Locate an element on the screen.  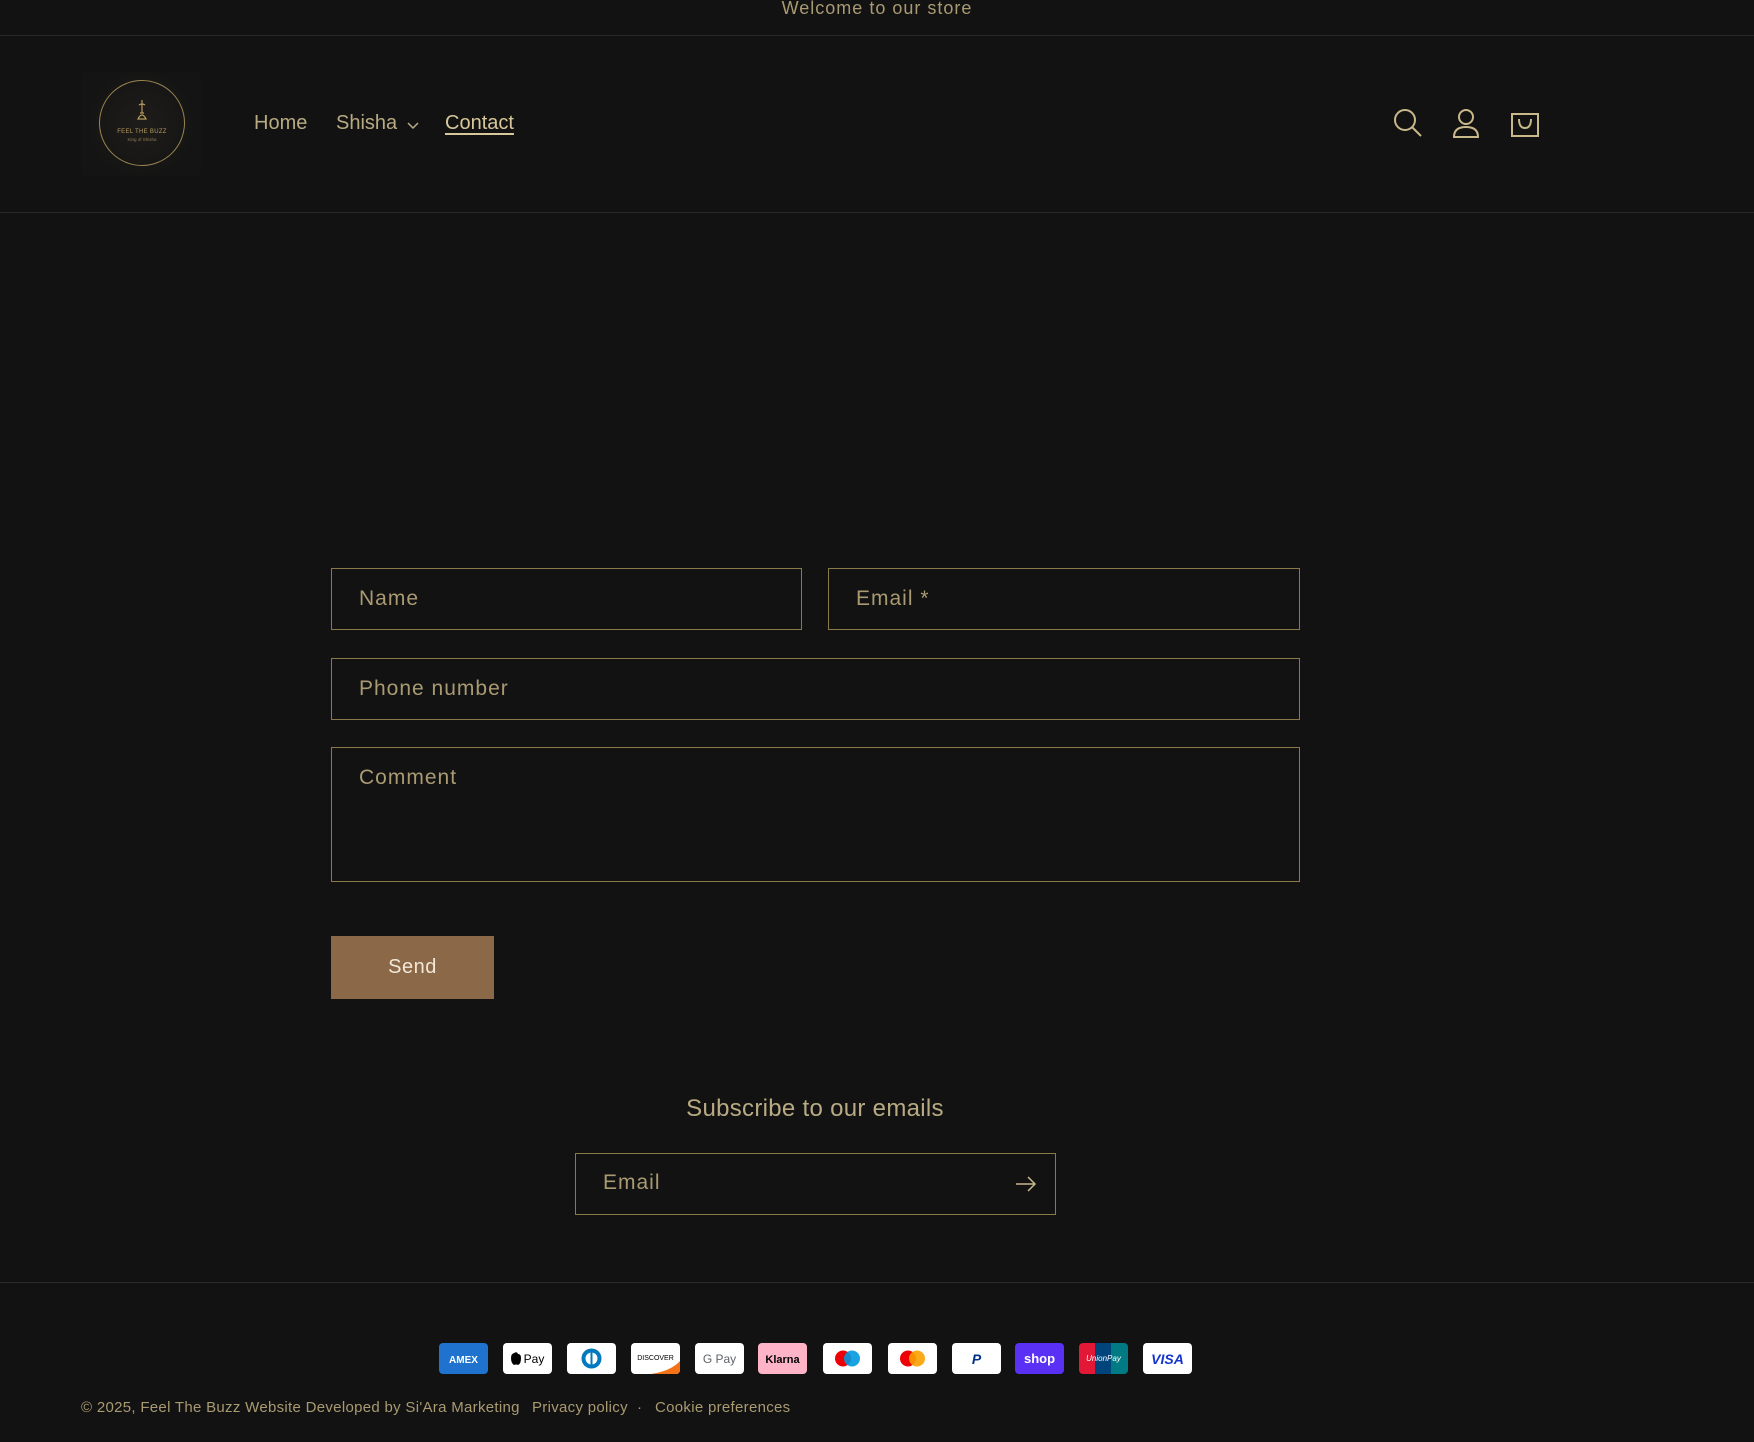
mastercard-icon is located at coordinates (912, 1358).